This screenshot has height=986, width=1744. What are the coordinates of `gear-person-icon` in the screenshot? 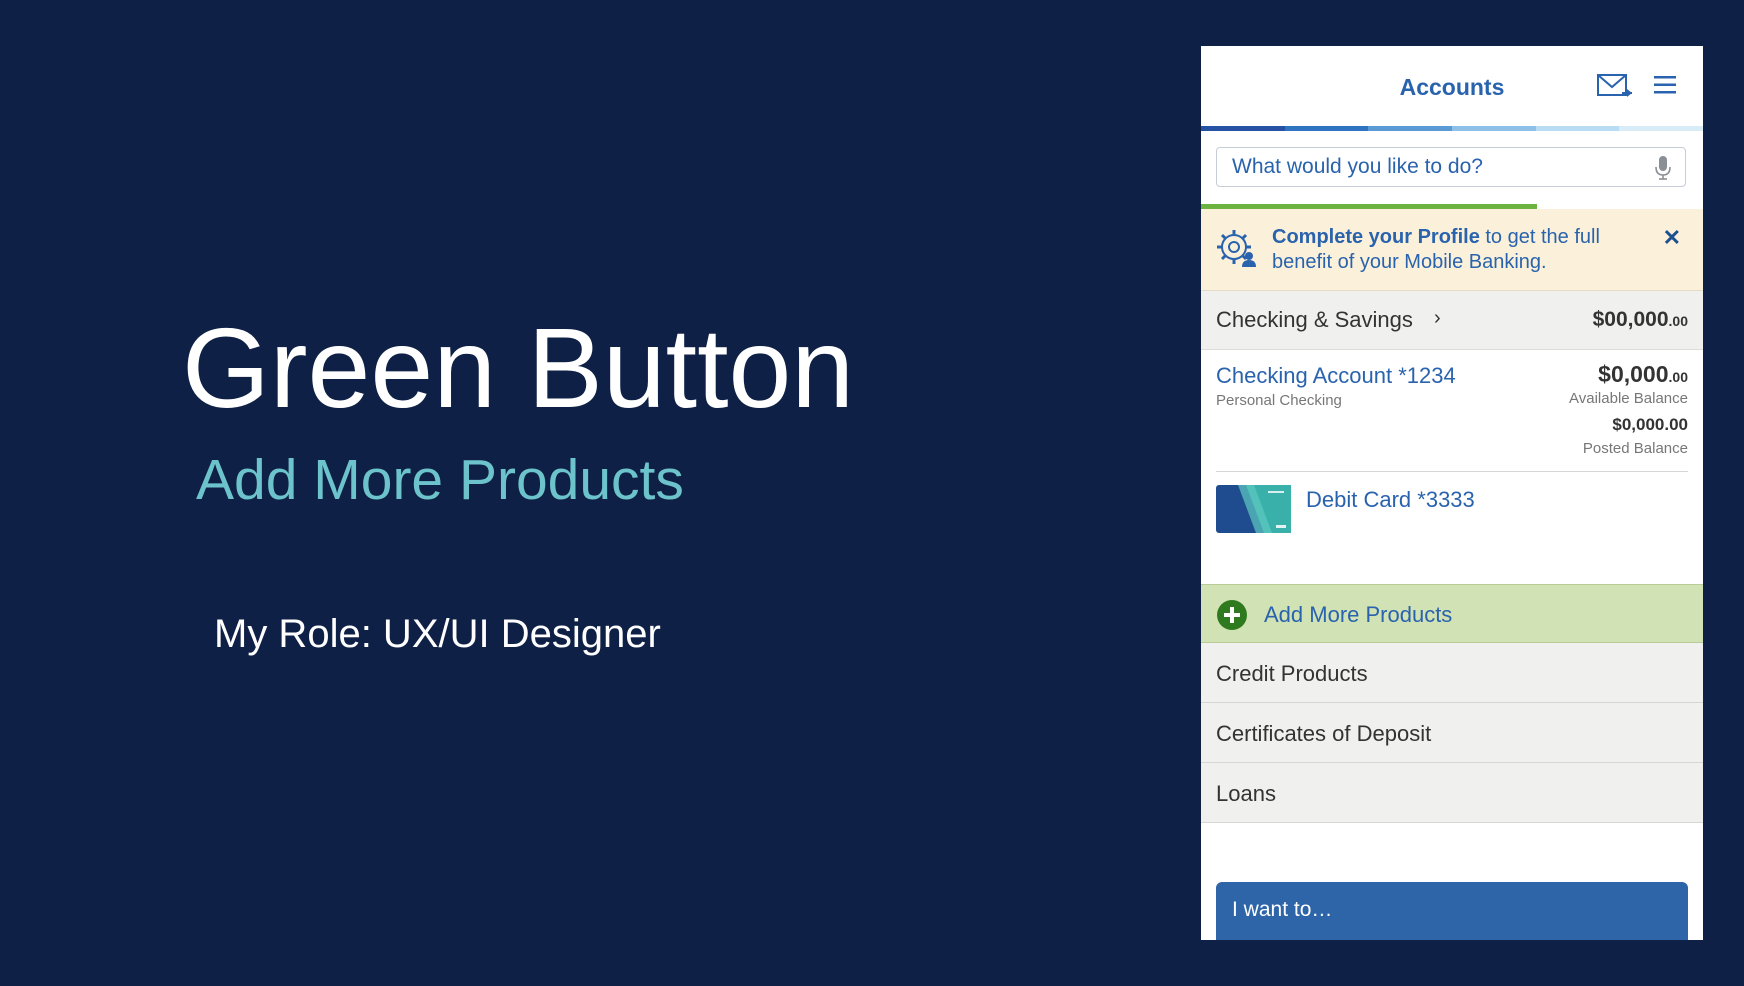 It's located at (1236, 248).